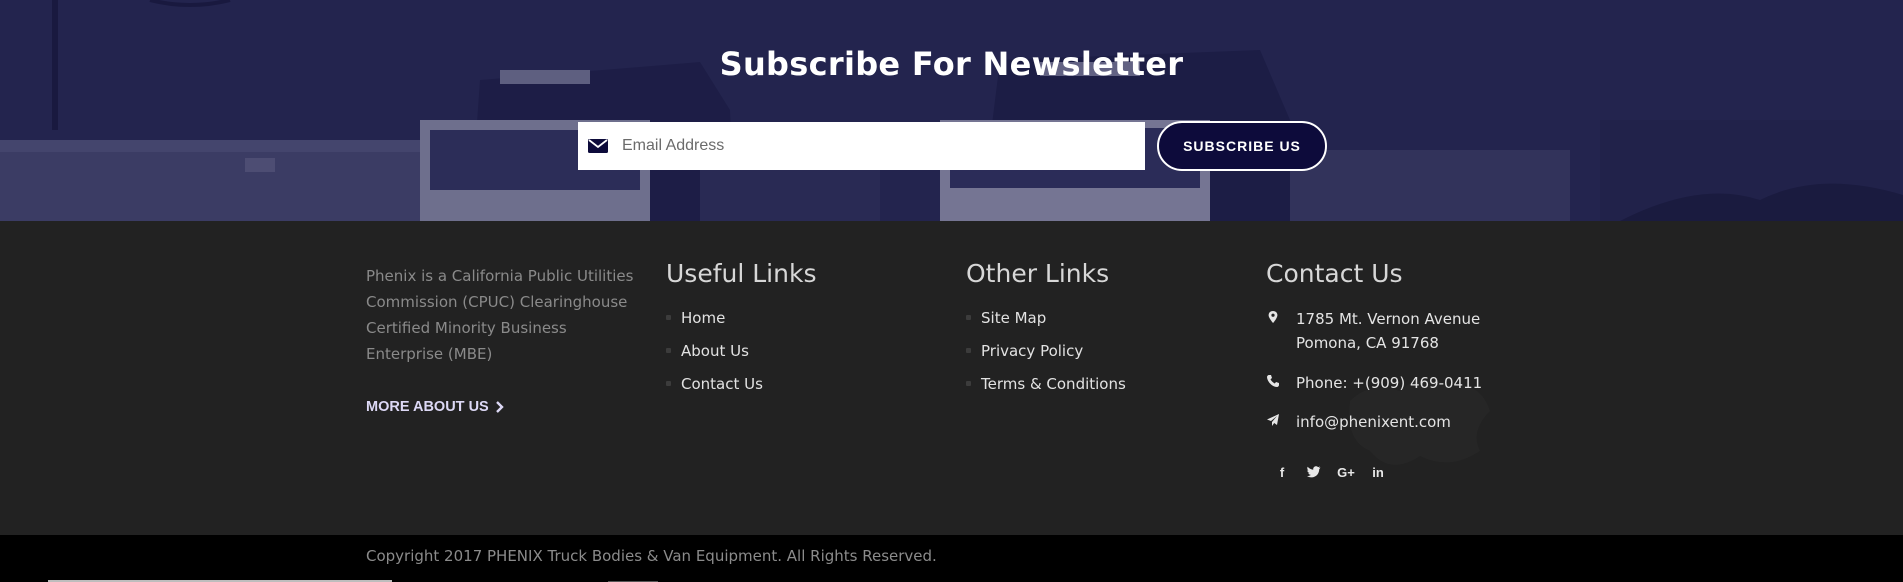 The image size is (1903, 582). I want to click on newsletter-title: Subscribe For Newsletter, so click(951, 64).